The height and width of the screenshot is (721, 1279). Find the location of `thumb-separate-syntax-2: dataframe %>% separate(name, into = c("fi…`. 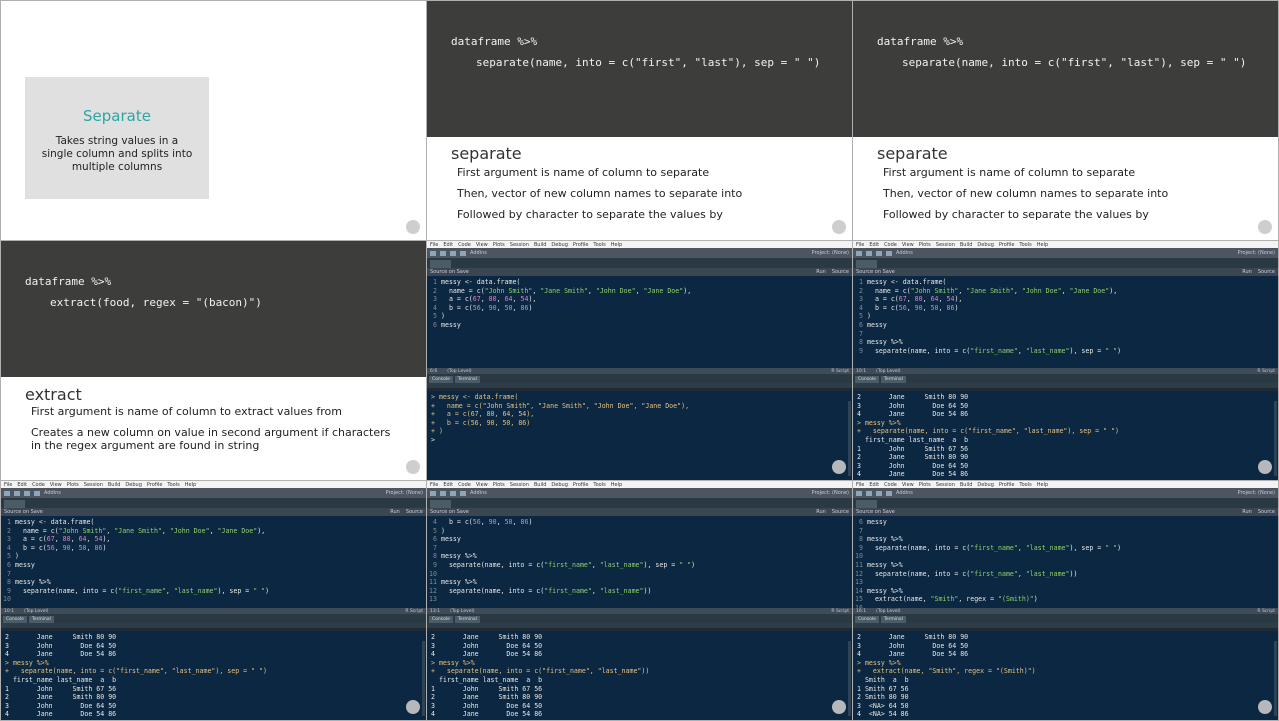

thumb-separate-syntax-2: dataframe %>% separate(name, into = c("fi… is located at coordinates (1065, 120).